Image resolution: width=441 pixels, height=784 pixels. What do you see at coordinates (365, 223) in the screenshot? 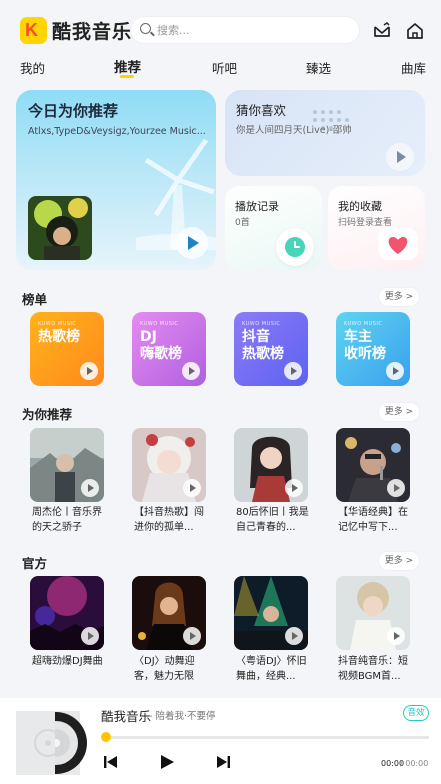
I see `favorites-subtitle: 扫码登录查看` at bounding box center [365, 223].